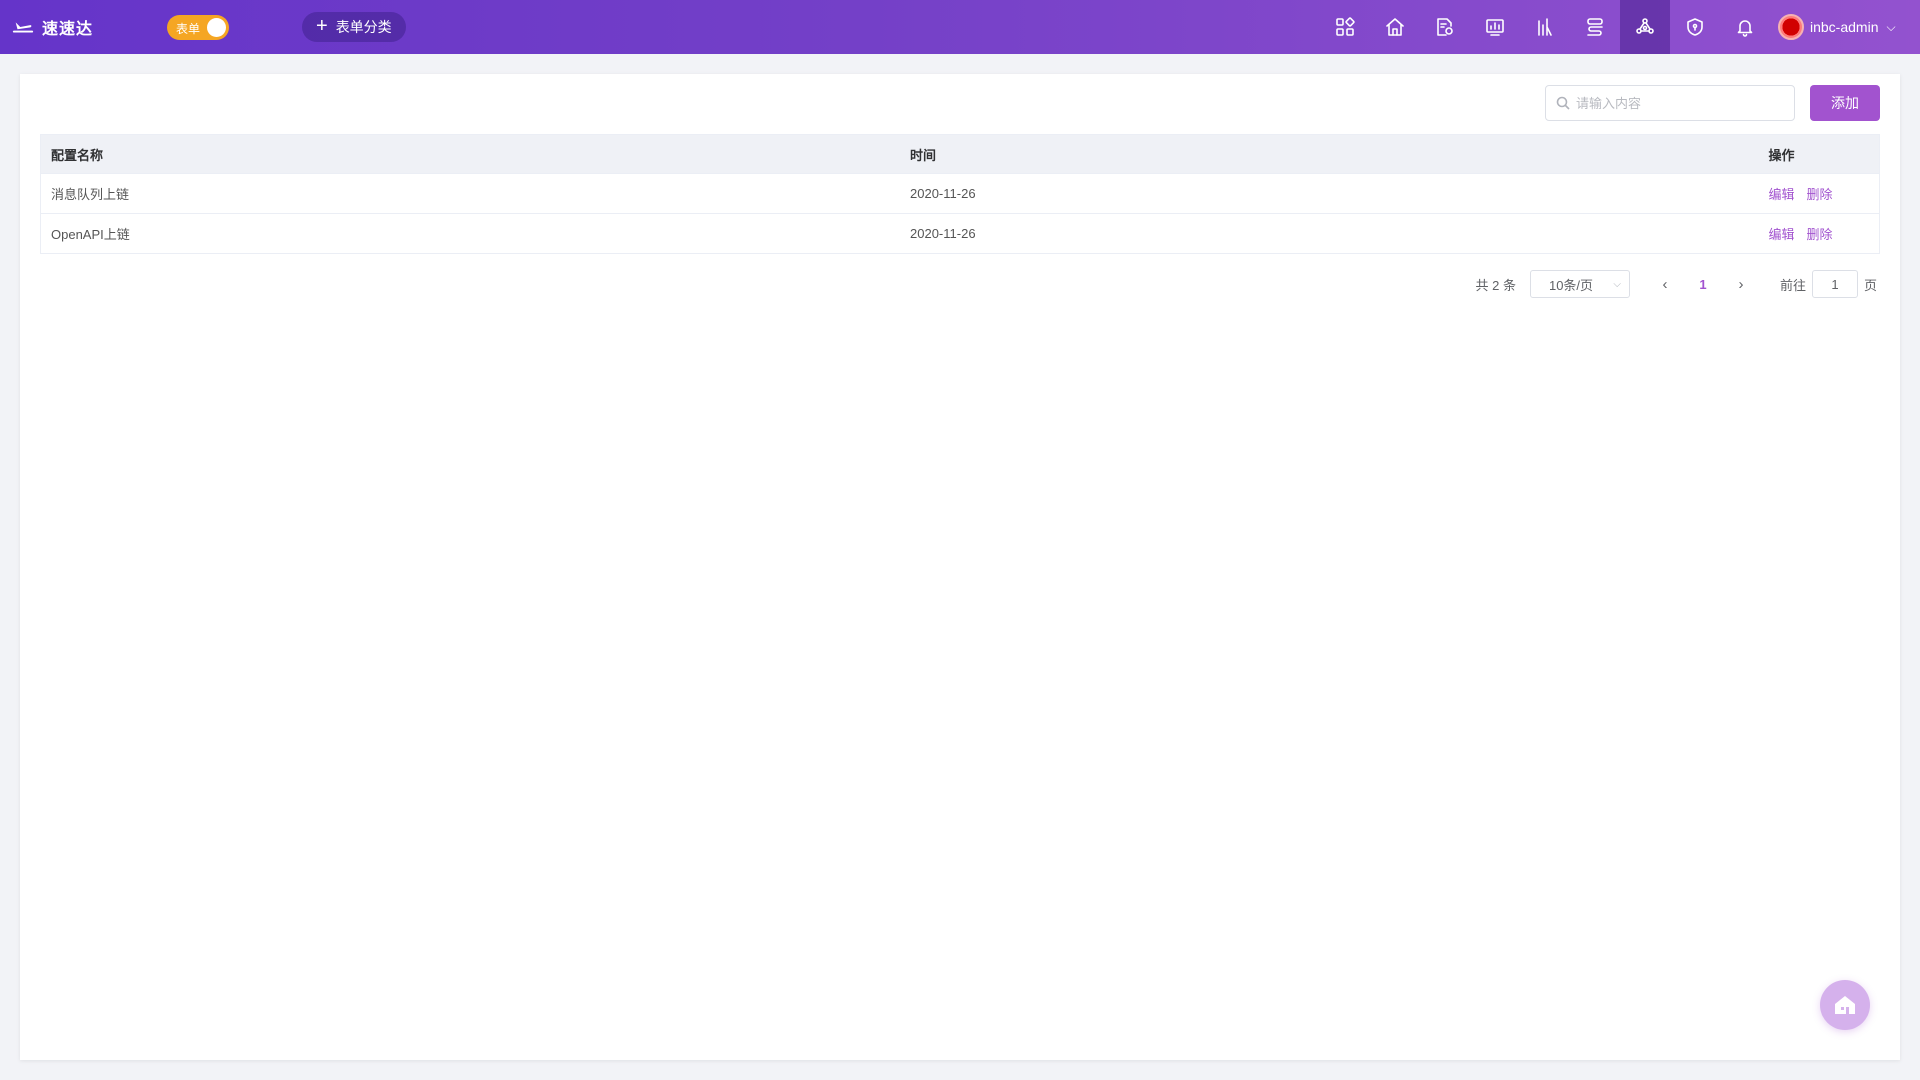 The height and width of the screenshot is (1080, 1920). Describe the element at coordinates (1834, 284) in the screenshot. I see `goto-page-input` at that location.